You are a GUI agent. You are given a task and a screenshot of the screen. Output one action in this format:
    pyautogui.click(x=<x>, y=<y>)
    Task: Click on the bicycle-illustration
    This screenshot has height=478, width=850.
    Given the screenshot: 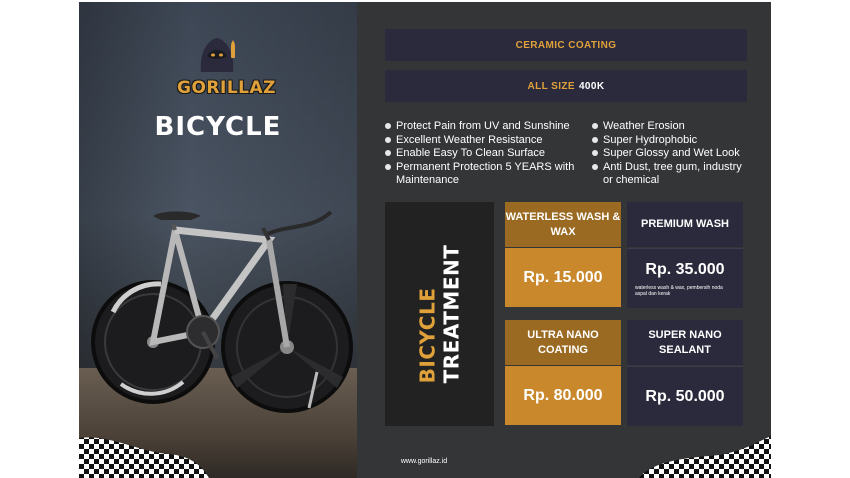 What is the action you would take?
    pyautogui.click(x=222, y=311)
    